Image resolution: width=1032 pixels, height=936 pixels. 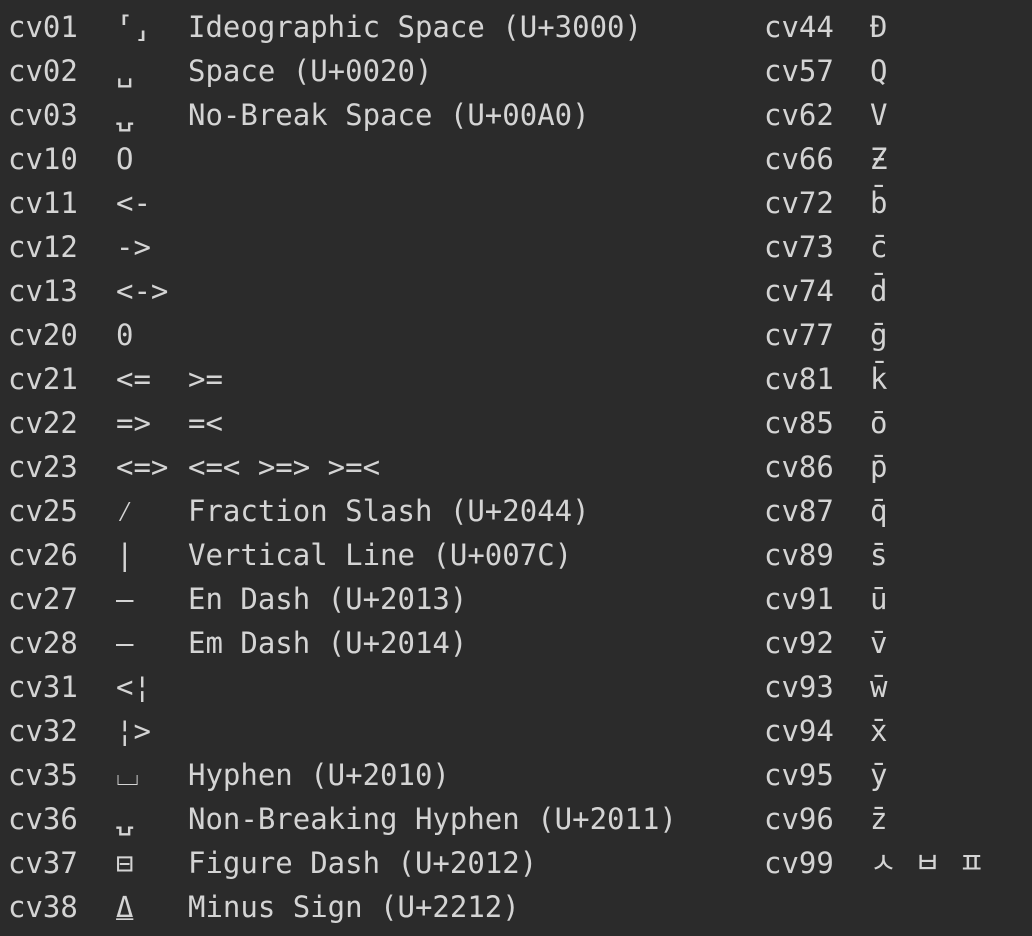 What do you see at coordinates (799, 115) in the screenshot?
I see `feature-code: cv62` at bounding box center [799, 115].